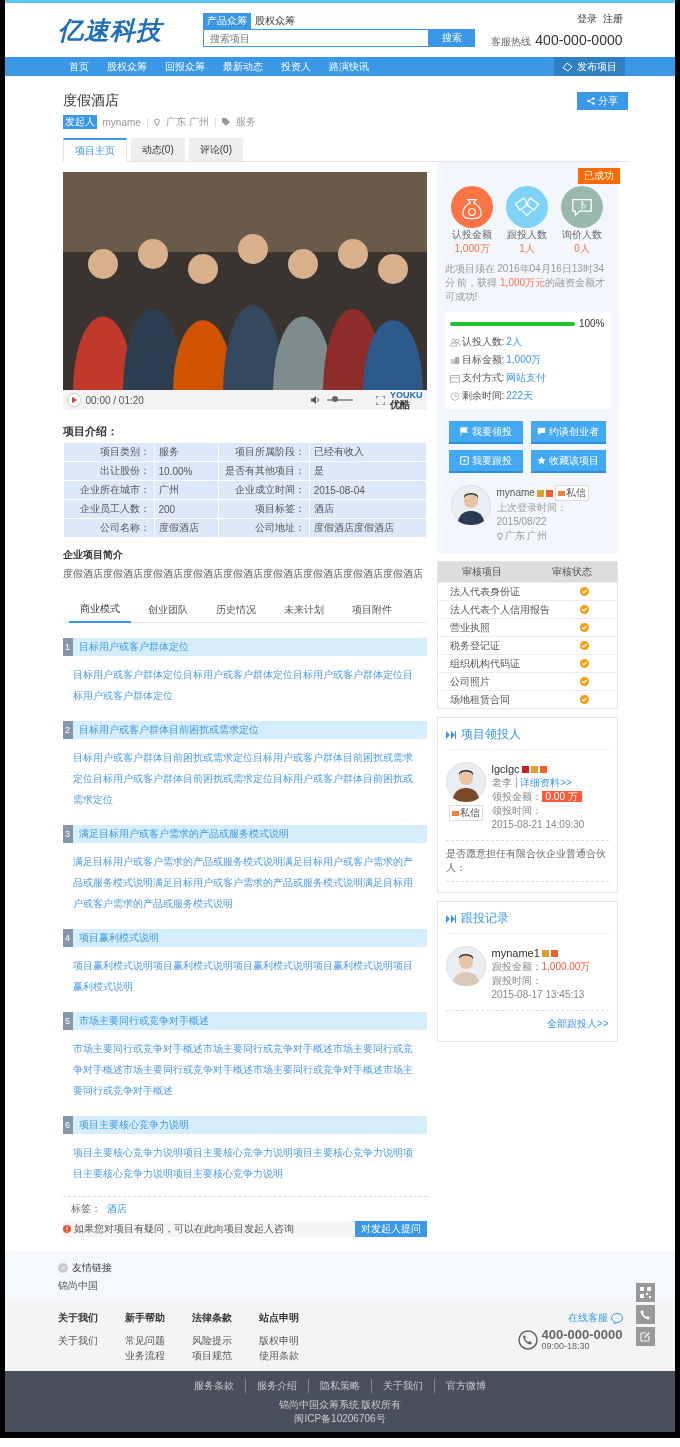 This screenshot has height=1447, width=680. What do you see at coordinates (527, 249) in the screenshot?
I see `stat-value: 1人` at bounding box center [527, 249].